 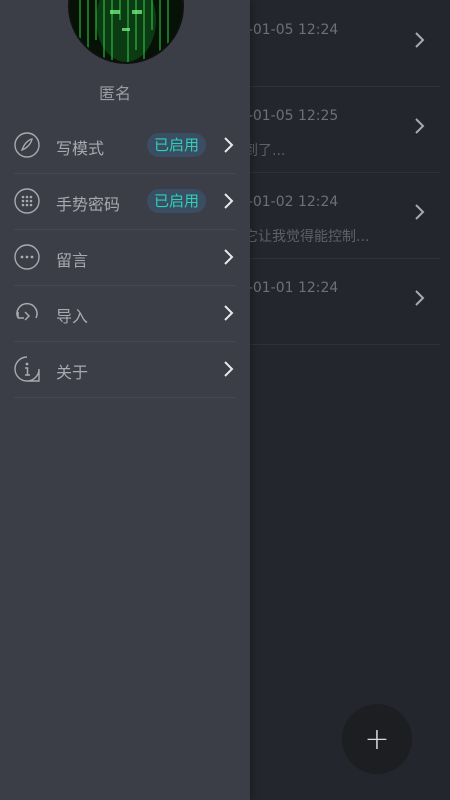 I want to click on menu-item-write-mode: 写模式 已启用, so click(x=125, y=146).